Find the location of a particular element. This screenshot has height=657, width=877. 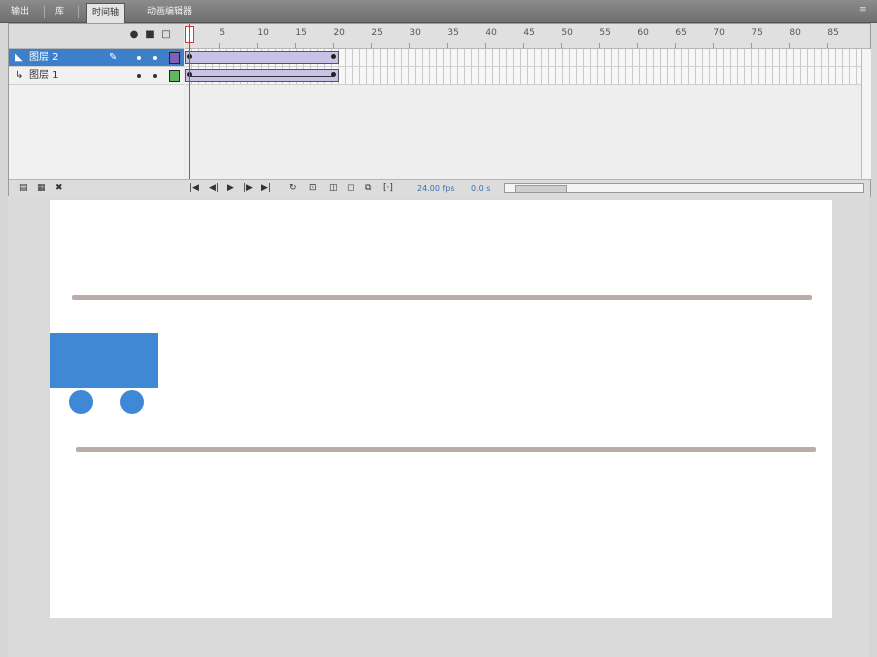

scrollbar-thumb is located at coordinates (541, 189).